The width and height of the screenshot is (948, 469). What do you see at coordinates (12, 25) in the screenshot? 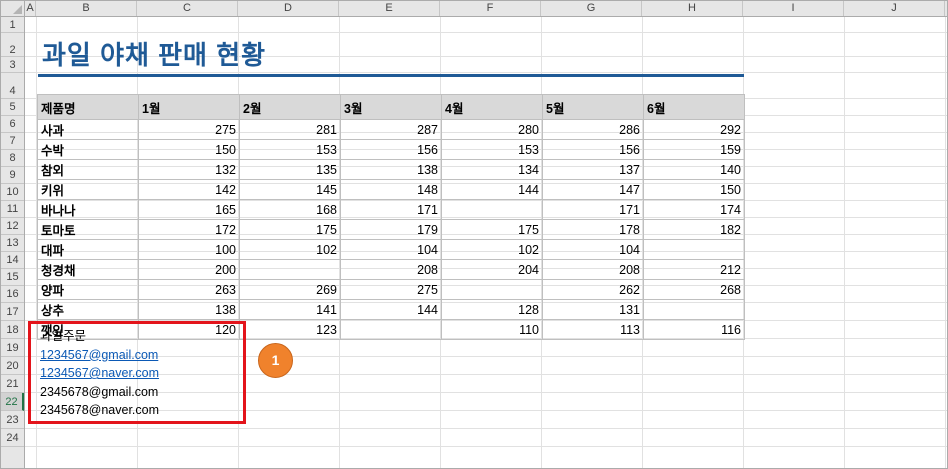
I see `row-header-1: 1` at bounding box center [12, 25].